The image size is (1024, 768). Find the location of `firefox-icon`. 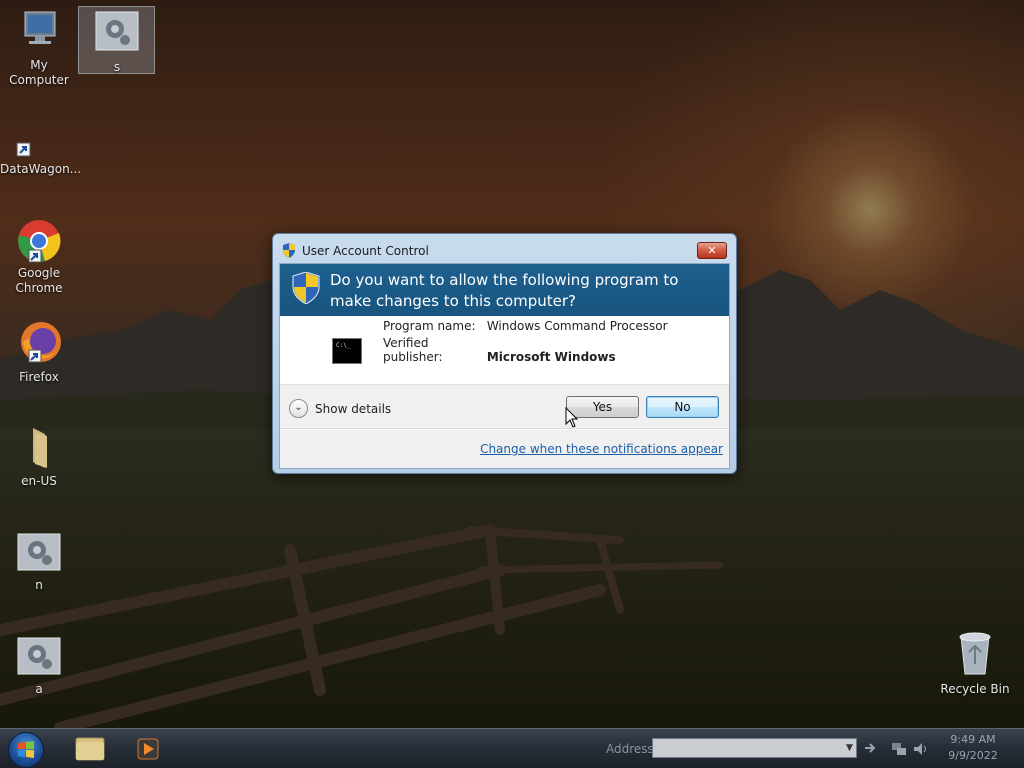

firefox-icon is located at coordinates (41, 342).